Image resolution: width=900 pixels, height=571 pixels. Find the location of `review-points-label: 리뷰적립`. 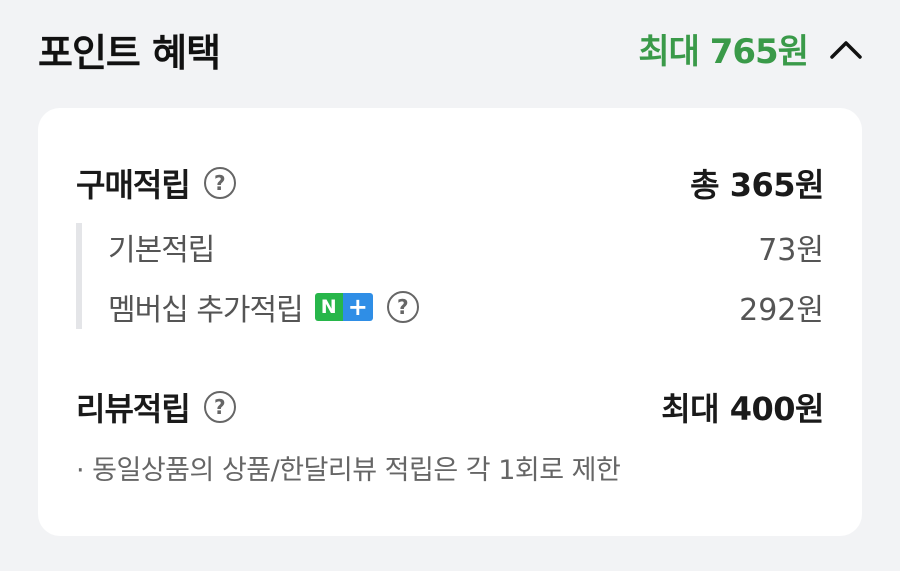

review-points-label: 리뷰적립 is located at coordinates (133, 409).